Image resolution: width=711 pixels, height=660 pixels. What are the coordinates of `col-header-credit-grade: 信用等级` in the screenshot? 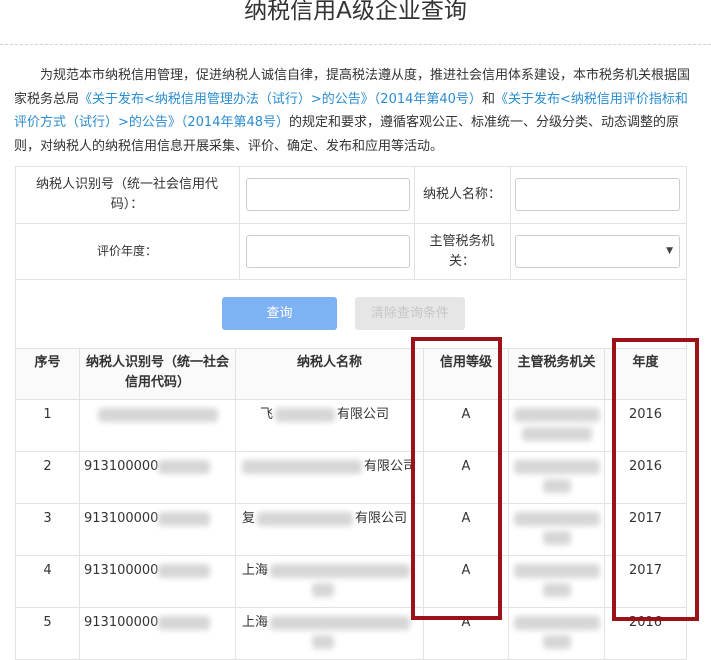 It's located at (466, 374).